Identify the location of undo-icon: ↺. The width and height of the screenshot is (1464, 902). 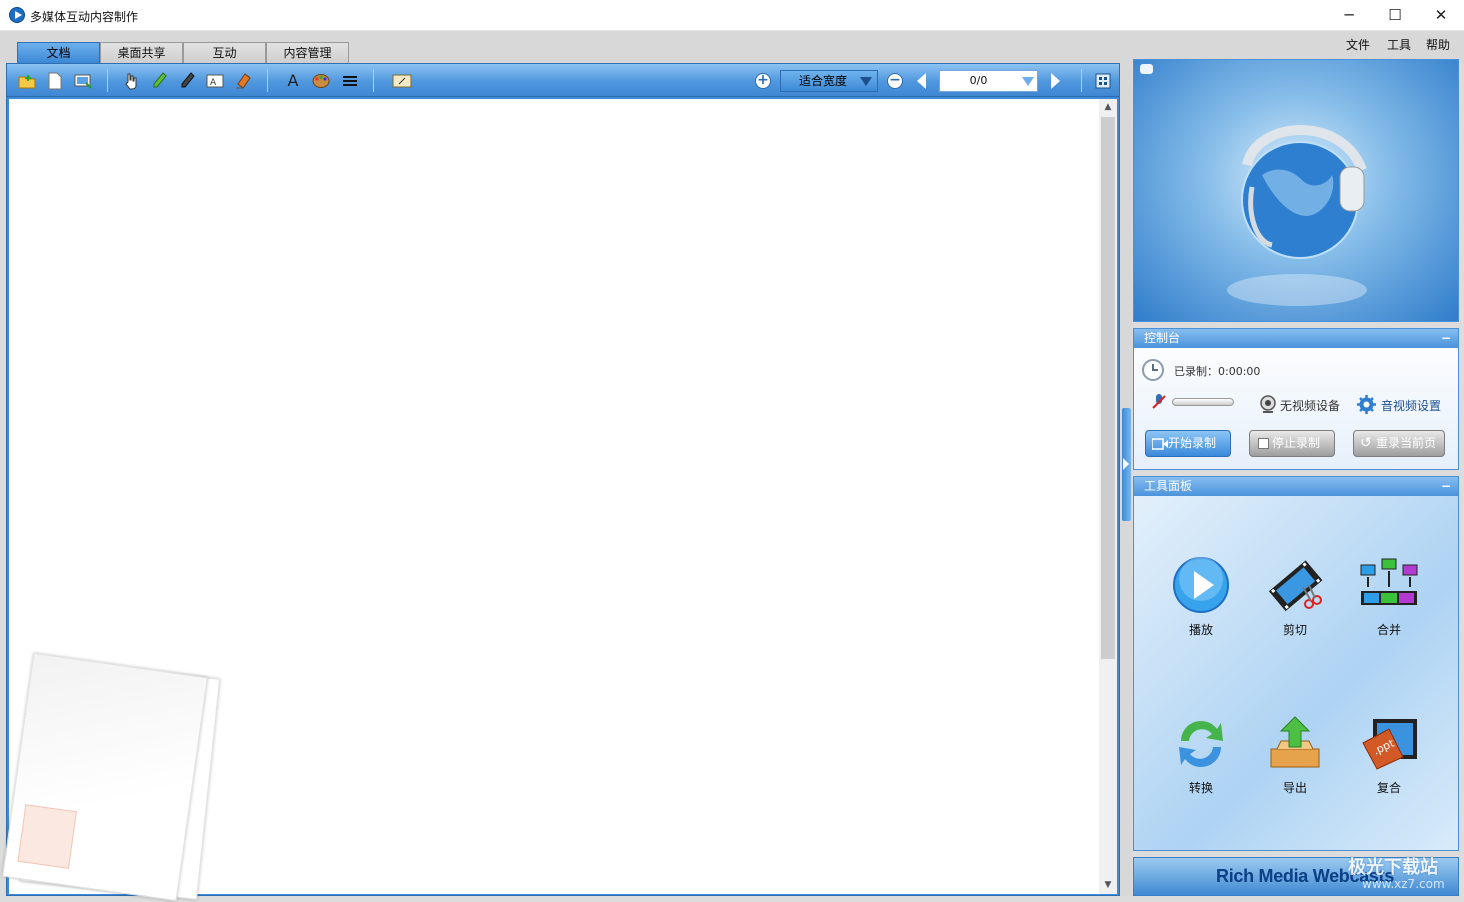
(1366, 443).